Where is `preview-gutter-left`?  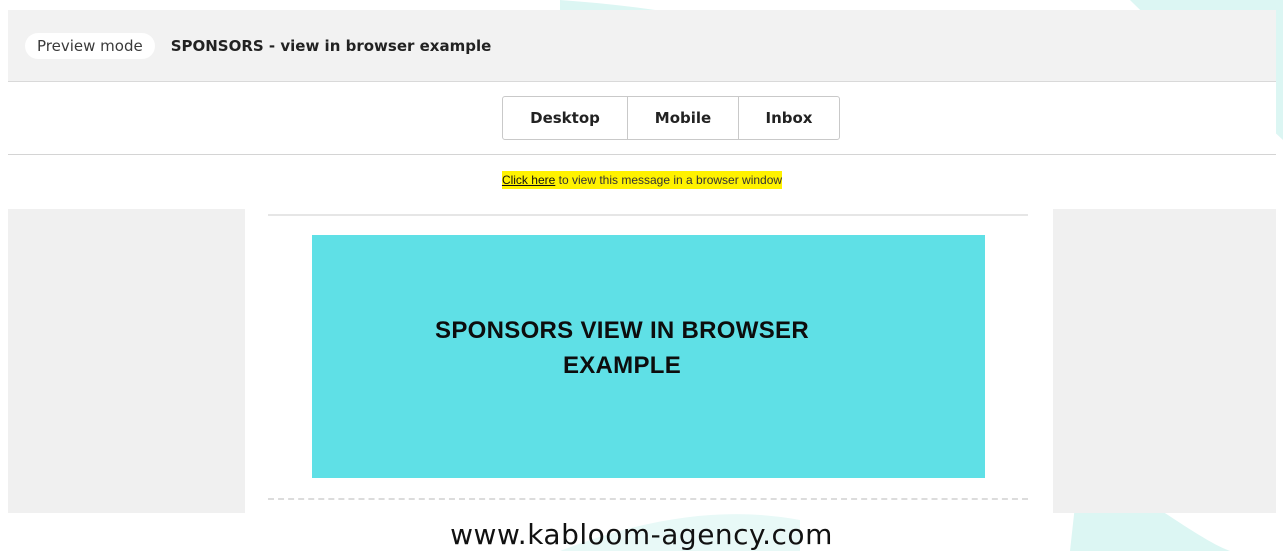
preview-gutter-left is located at coordinates (126, 361).